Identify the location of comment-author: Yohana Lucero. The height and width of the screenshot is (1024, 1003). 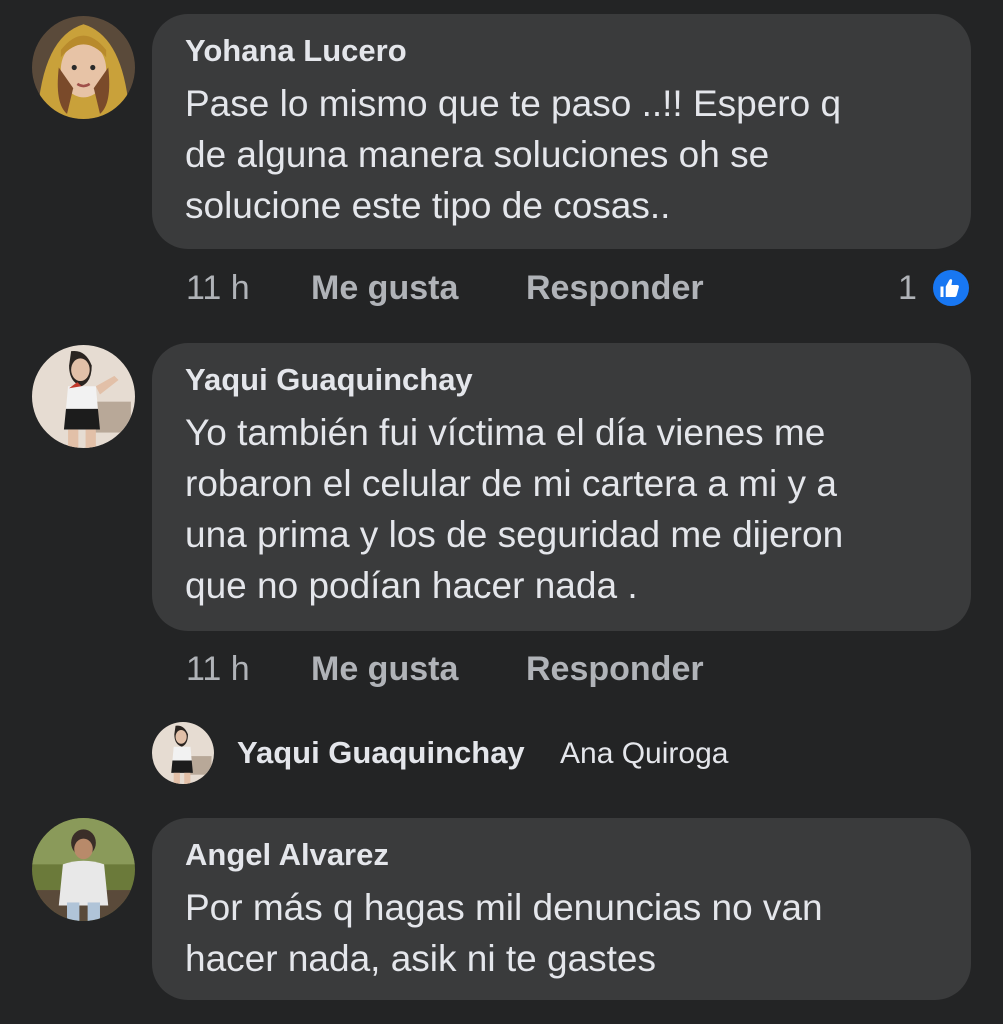
(563, 51).